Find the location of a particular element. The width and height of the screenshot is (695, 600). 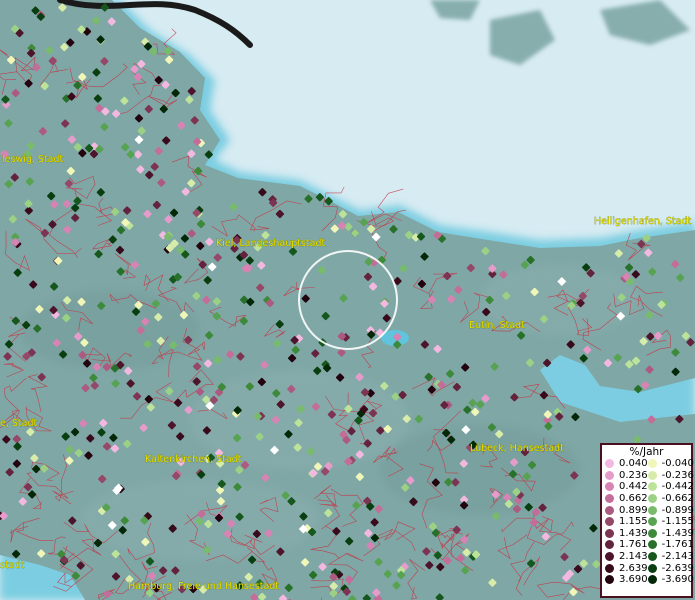

legend-value: 2.639 is located at coordinates (633, 568).